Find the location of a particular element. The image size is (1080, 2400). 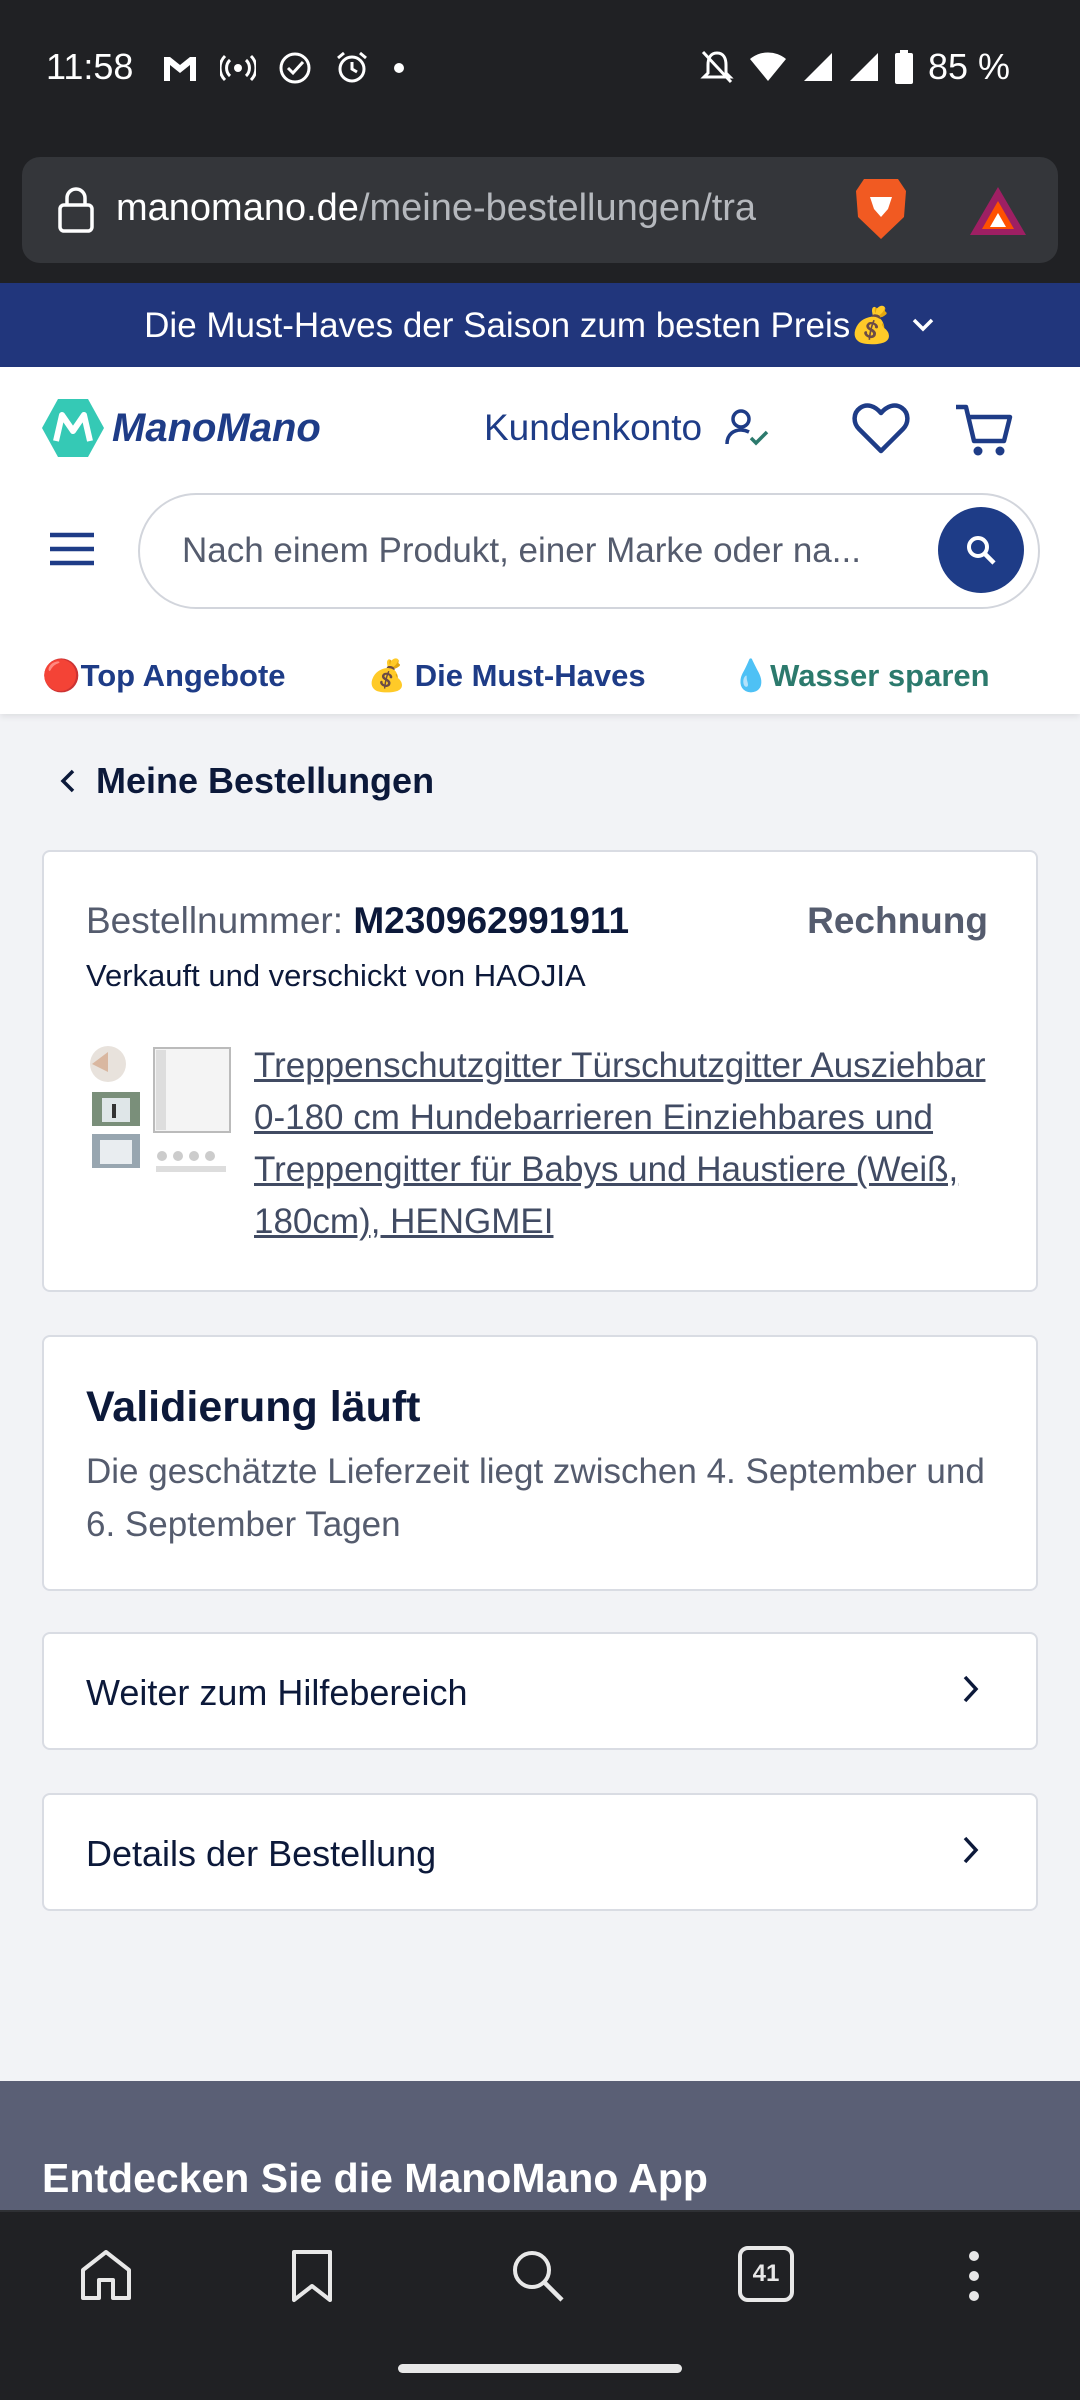

mute-icon is located at coordinates (717, 67).